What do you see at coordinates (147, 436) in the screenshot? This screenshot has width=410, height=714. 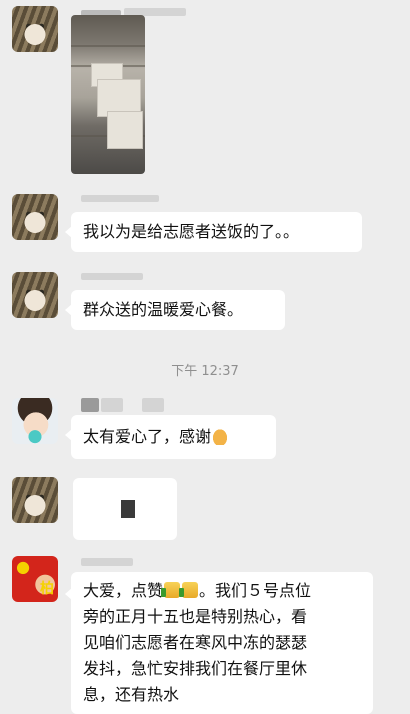 I see `message-text: 太有爱心了，感谢` at bounding box center [147, 436].